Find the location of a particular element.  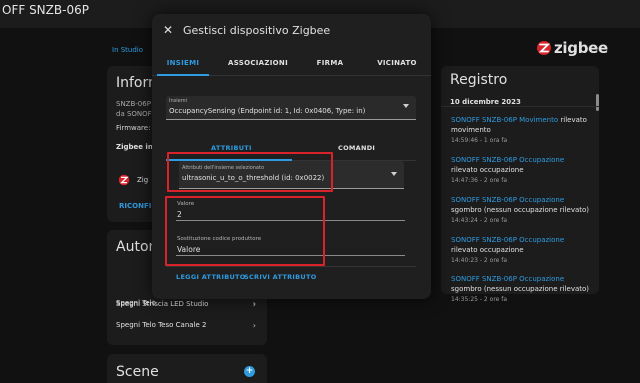

tab-attributes: ATTRIBUTI is located at coordinates (231, 148).